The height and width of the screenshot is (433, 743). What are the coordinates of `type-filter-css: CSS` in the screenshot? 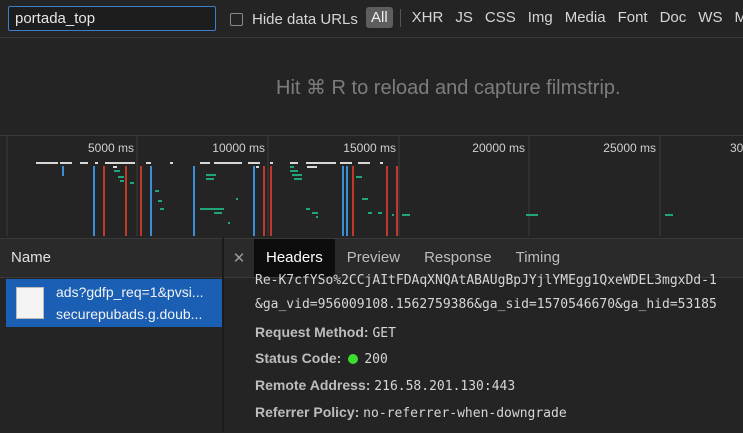 It's located at (500, 17).